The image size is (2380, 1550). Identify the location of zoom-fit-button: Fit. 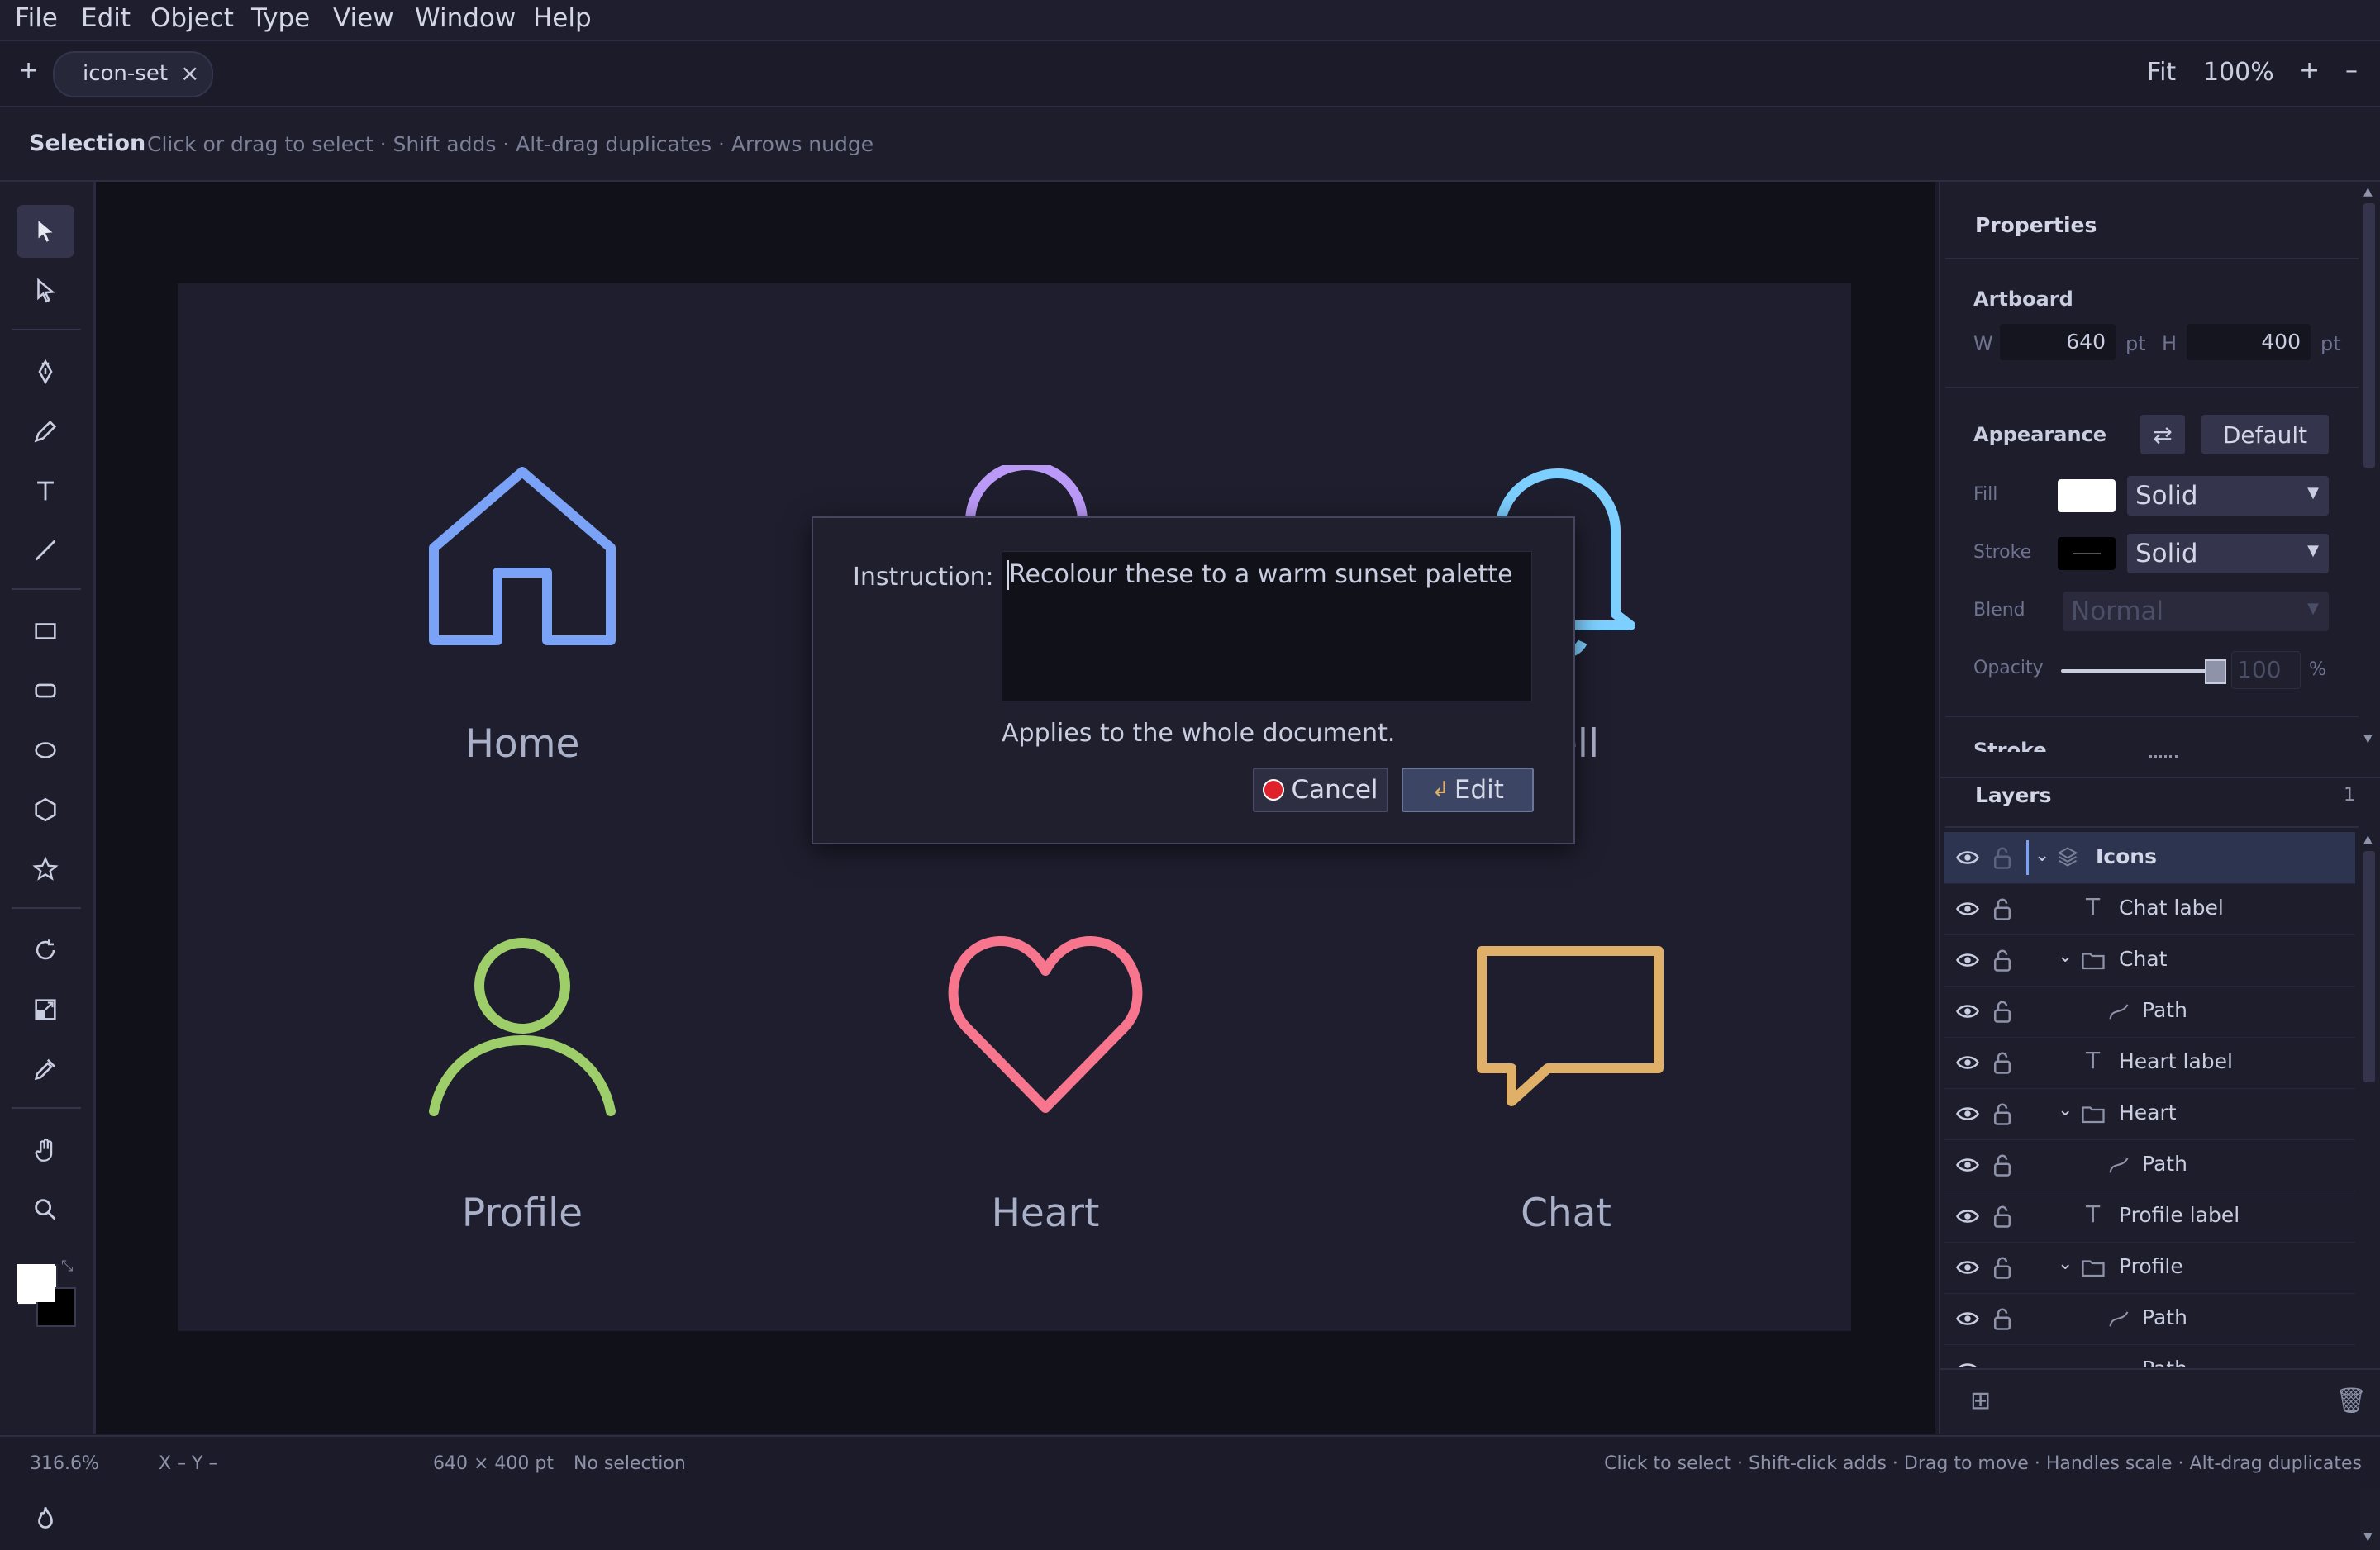
(2161, 72).